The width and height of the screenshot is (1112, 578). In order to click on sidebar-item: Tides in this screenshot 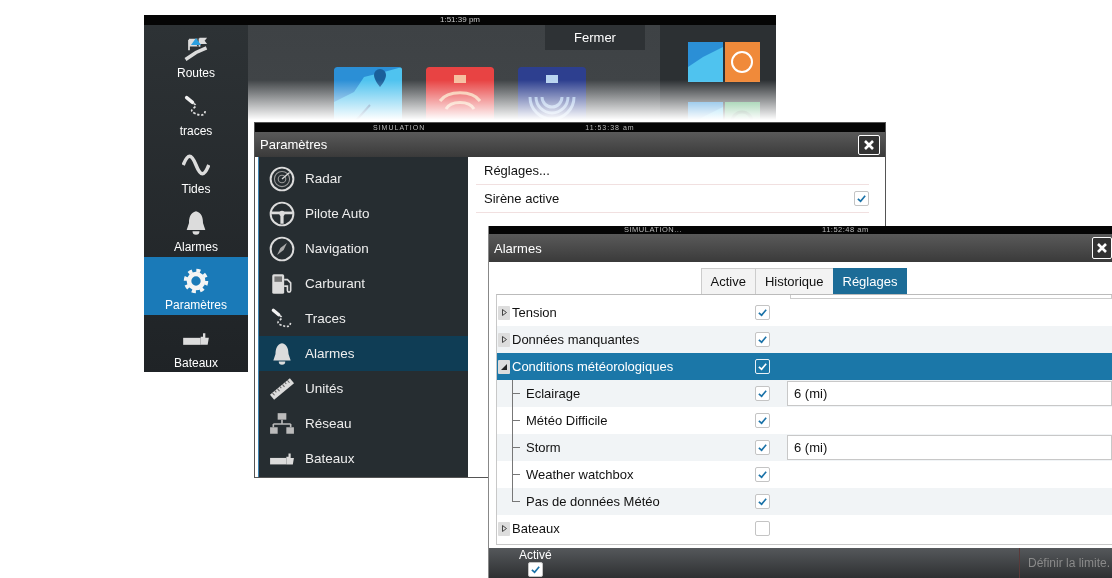, I will do `click(196, 170)`.